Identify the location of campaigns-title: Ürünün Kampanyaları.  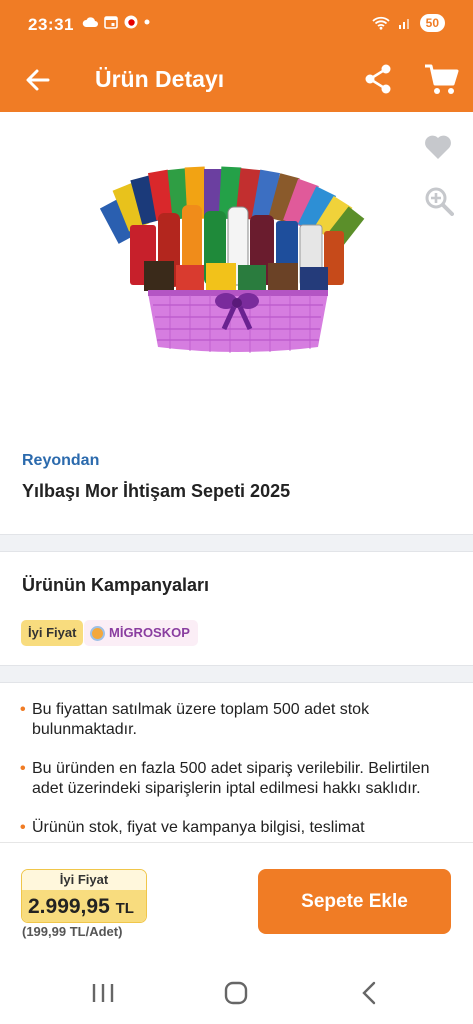
(116, 585).